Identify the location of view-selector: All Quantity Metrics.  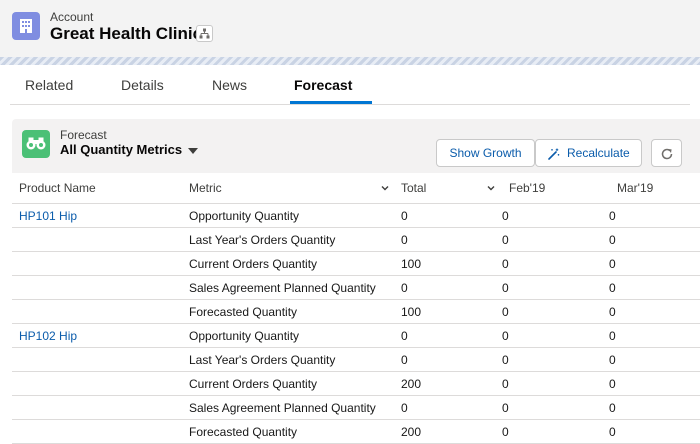
(129, 149).